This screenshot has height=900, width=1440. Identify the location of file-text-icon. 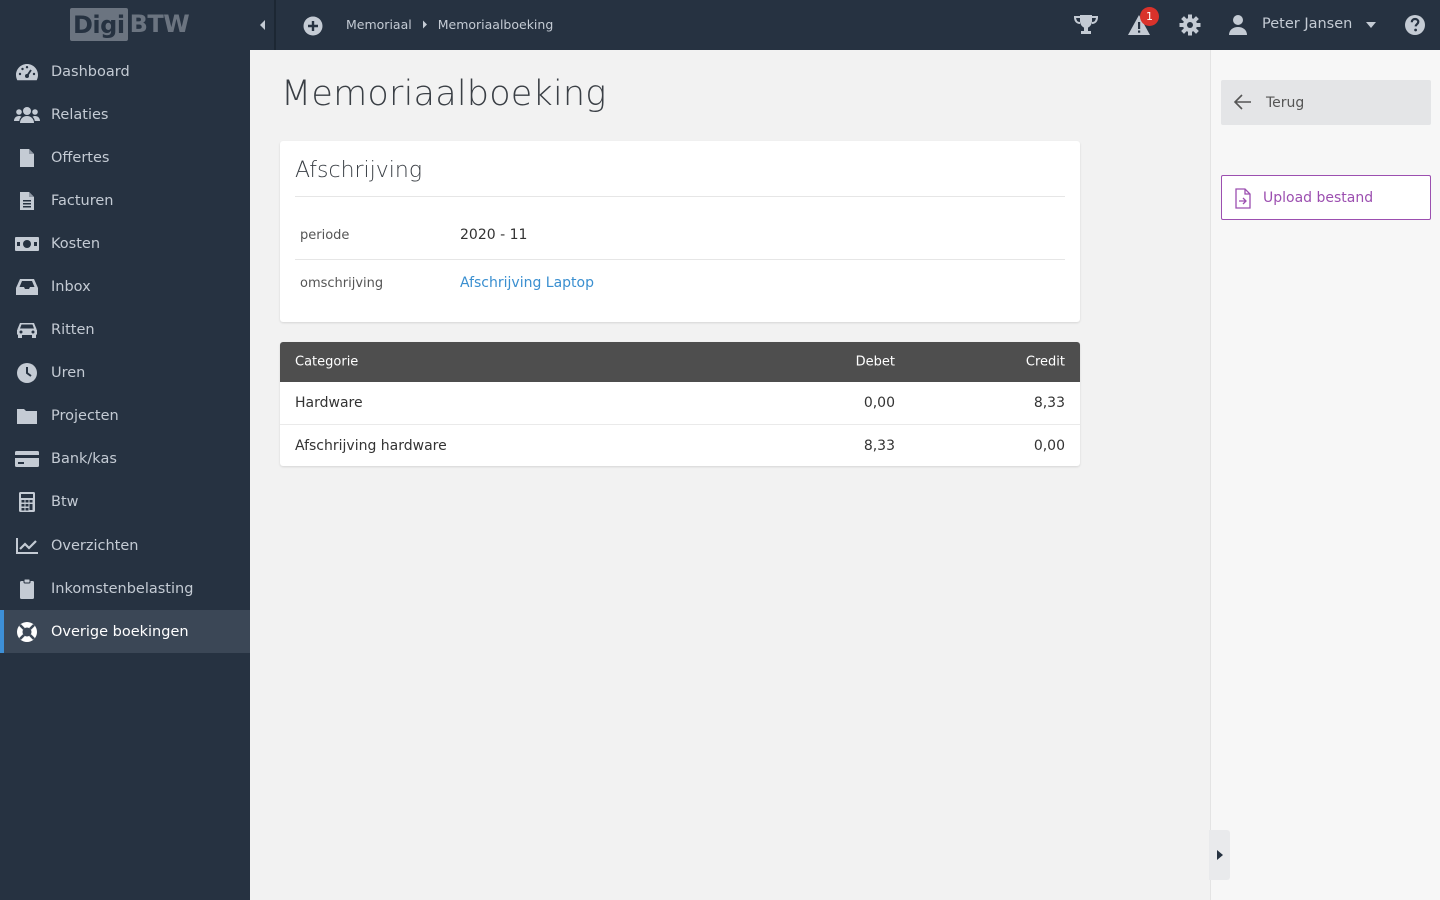
(27, 201).